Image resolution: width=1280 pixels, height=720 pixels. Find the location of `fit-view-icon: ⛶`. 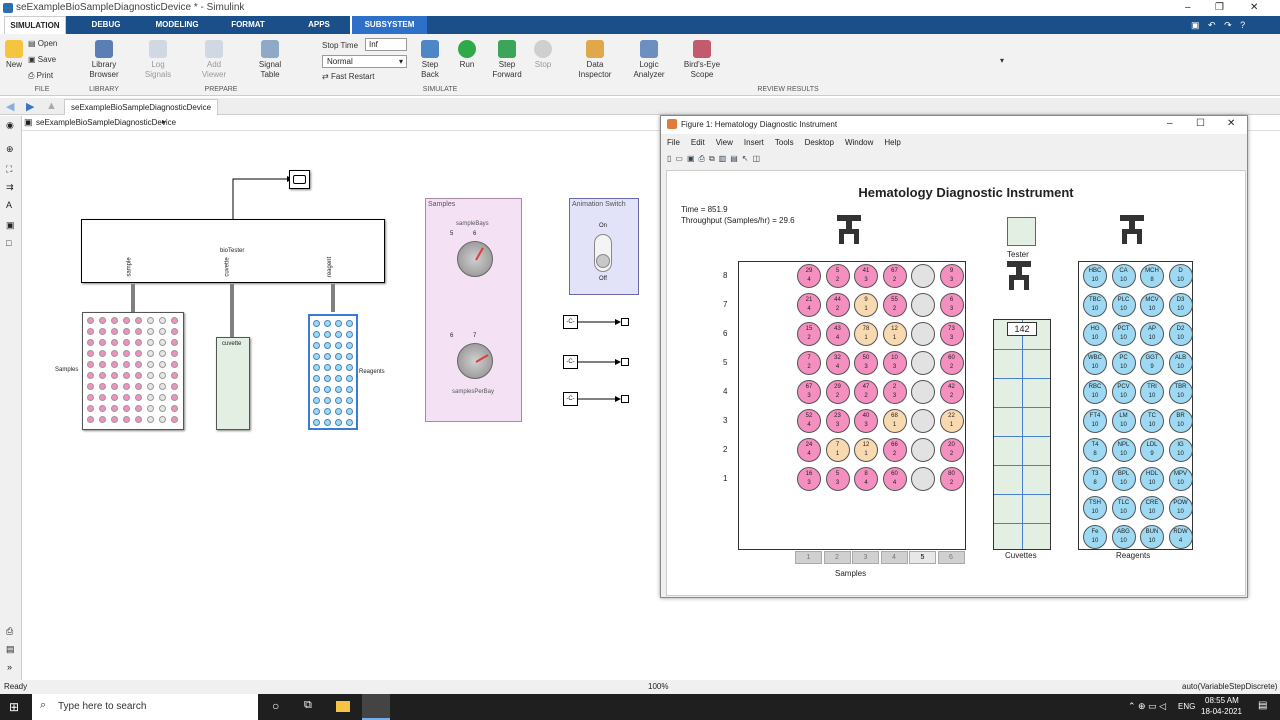

fit-view-icon: ⛶ is located at coordinates (9, 169).